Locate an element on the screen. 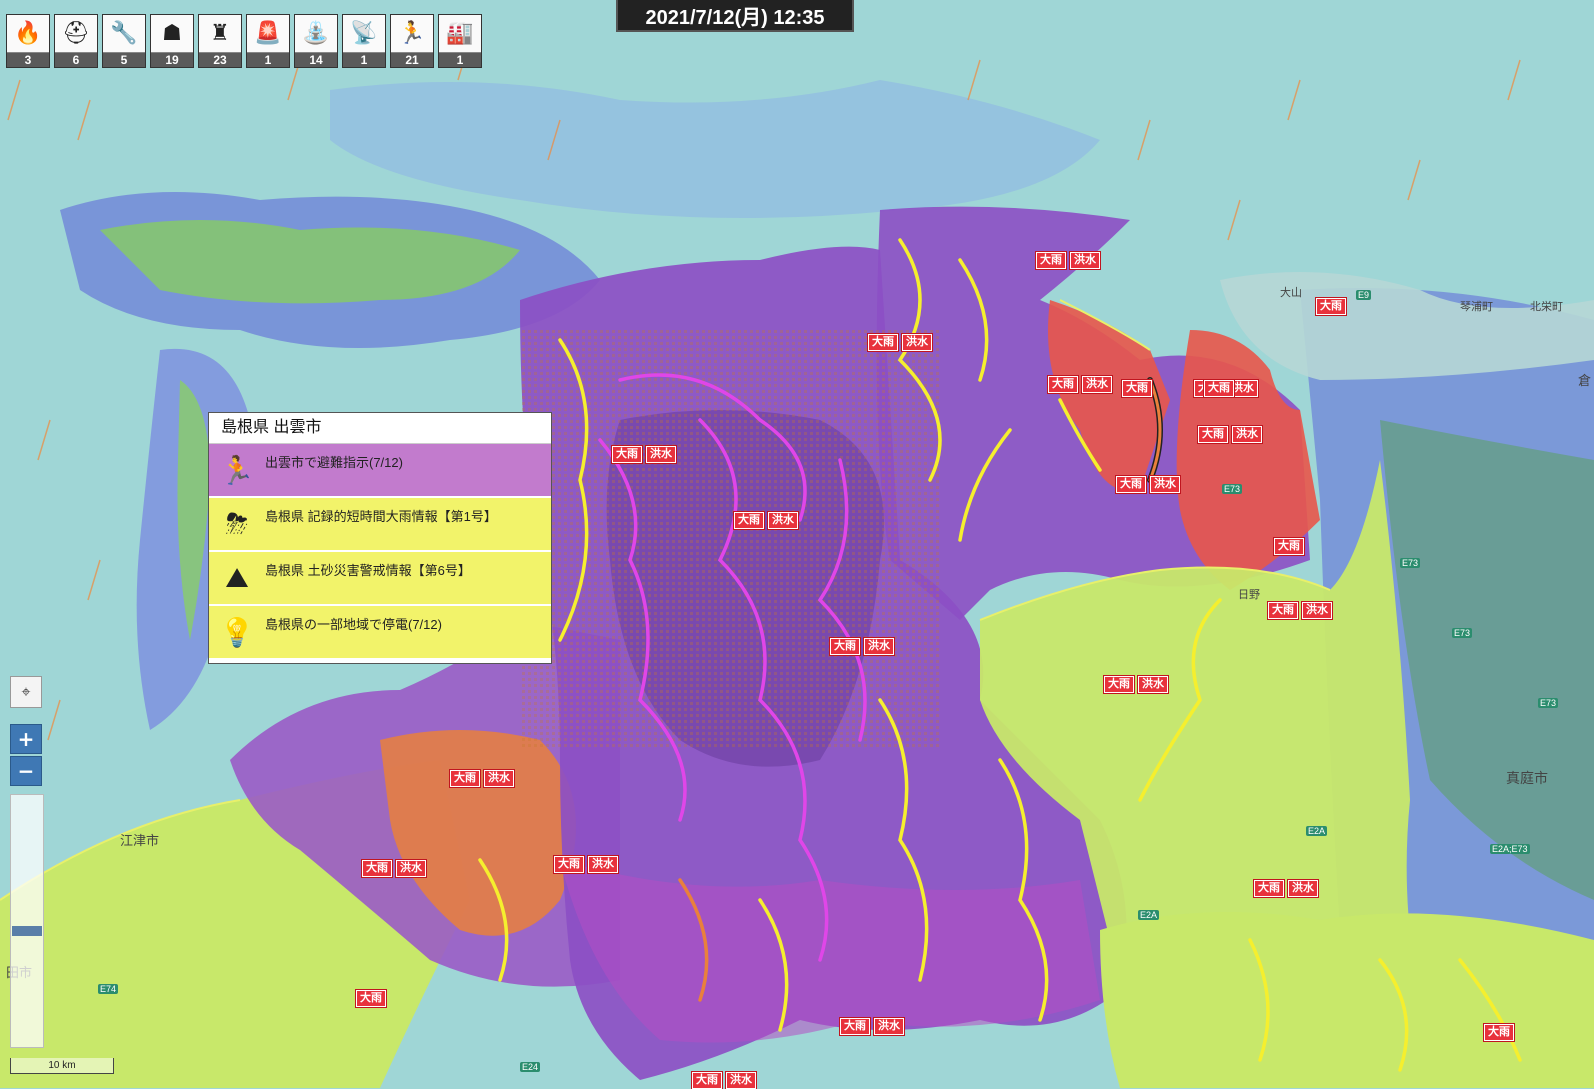  evacuation-icon: 🏃 is located at coordinates (237, 470).